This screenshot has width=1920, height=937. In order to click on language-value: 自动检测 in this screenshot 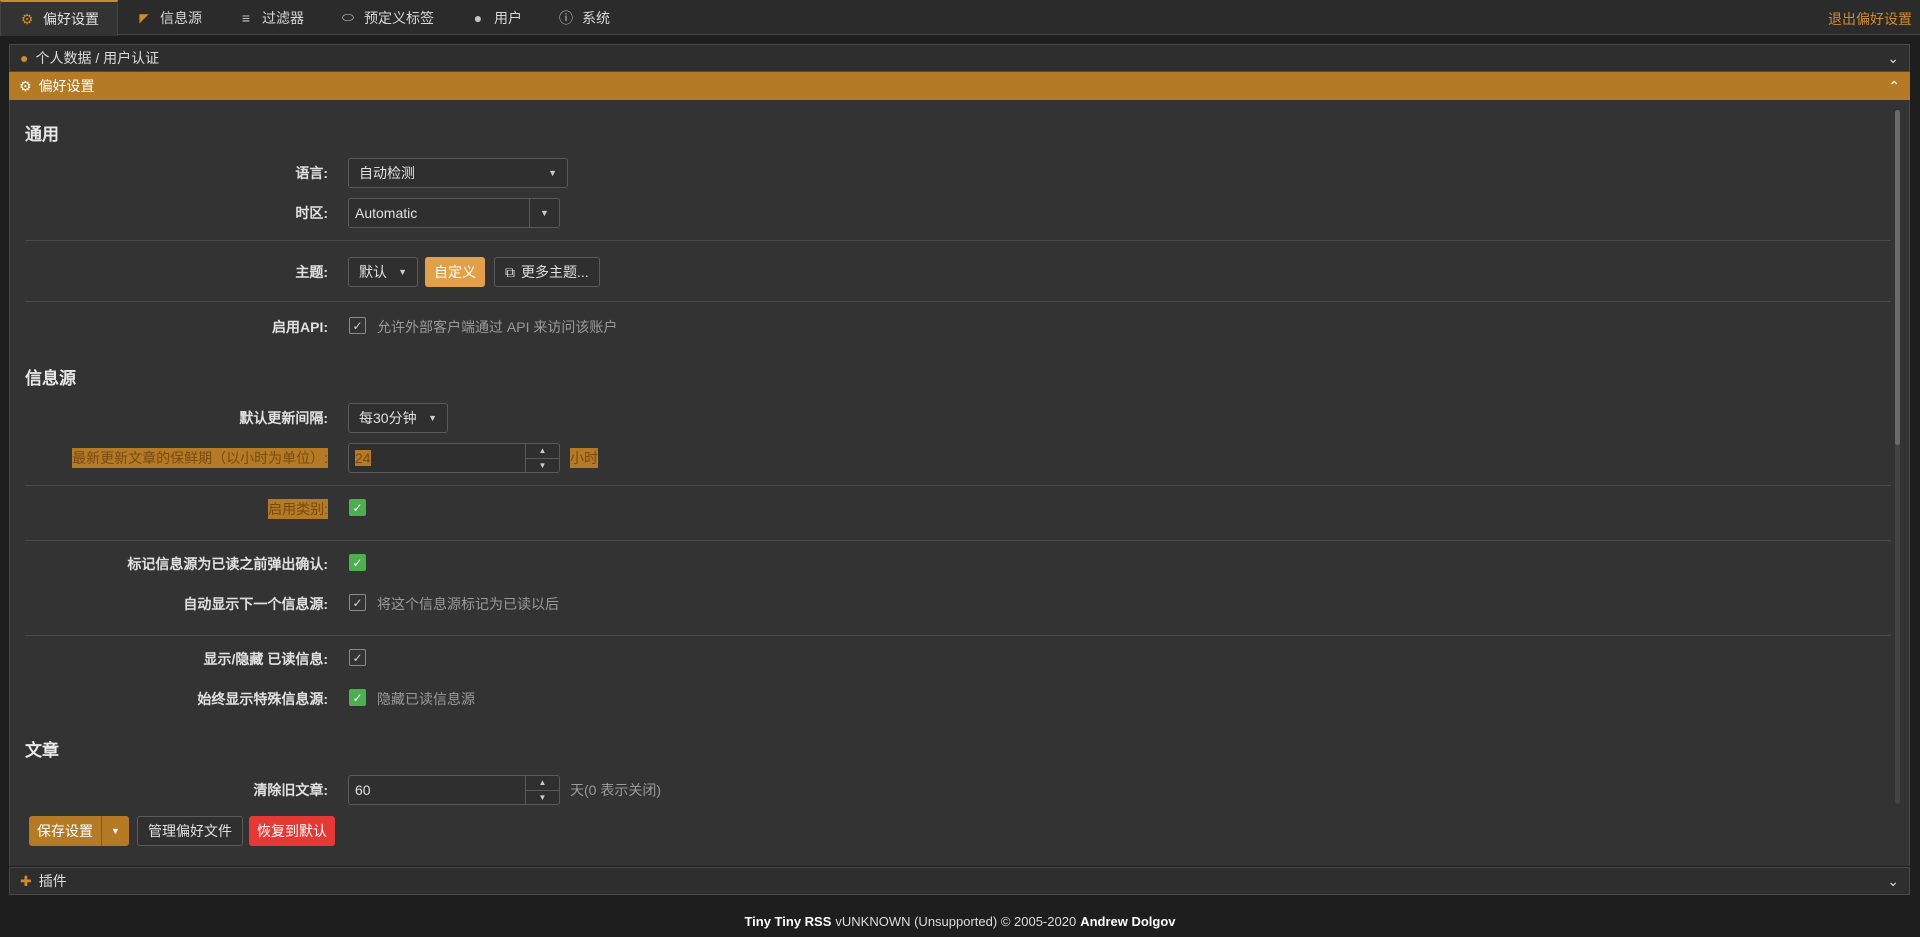, I will do `click(387, 173)`.